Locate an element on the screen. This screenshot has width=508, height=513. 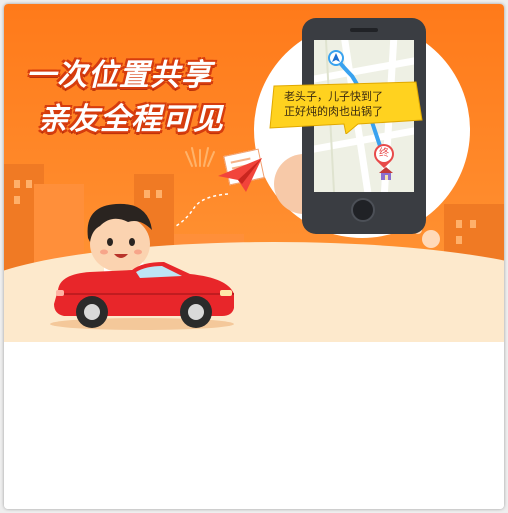
decor-dot is located at coordinates (431, 239).